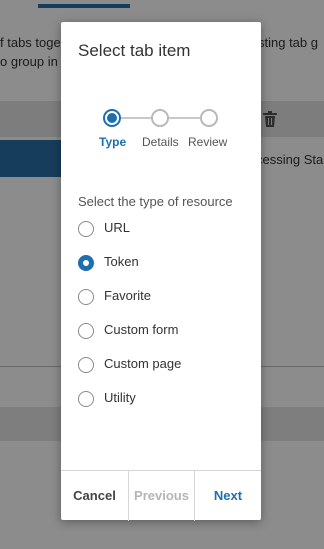 This screenshot has height=549, width=324. What do you see at coordinates (160, 142) in the screenshot?
I see `step-details-label: Details` at bounding box center [160, 142].